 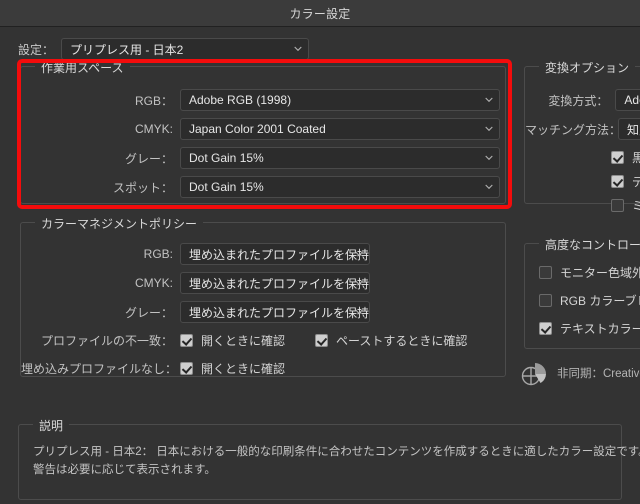 I want to click on working-space-row-rgb: RGB： Adobe RGB (1998), so click(x=263, y=100).